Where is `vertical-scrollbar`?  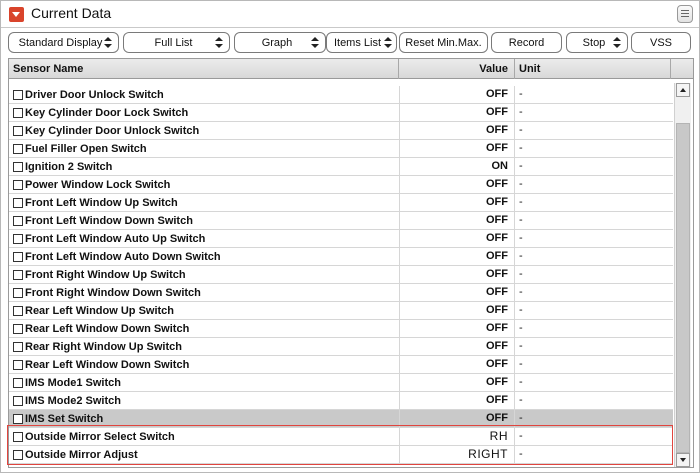 vertical-scrollbar is located at coordinates (682, 275).